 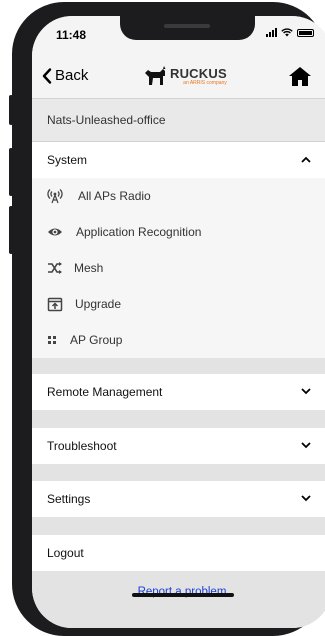 I want to click on nav-bar: Back RUCKUS an ARRIS company, so click(x=178, y=77).